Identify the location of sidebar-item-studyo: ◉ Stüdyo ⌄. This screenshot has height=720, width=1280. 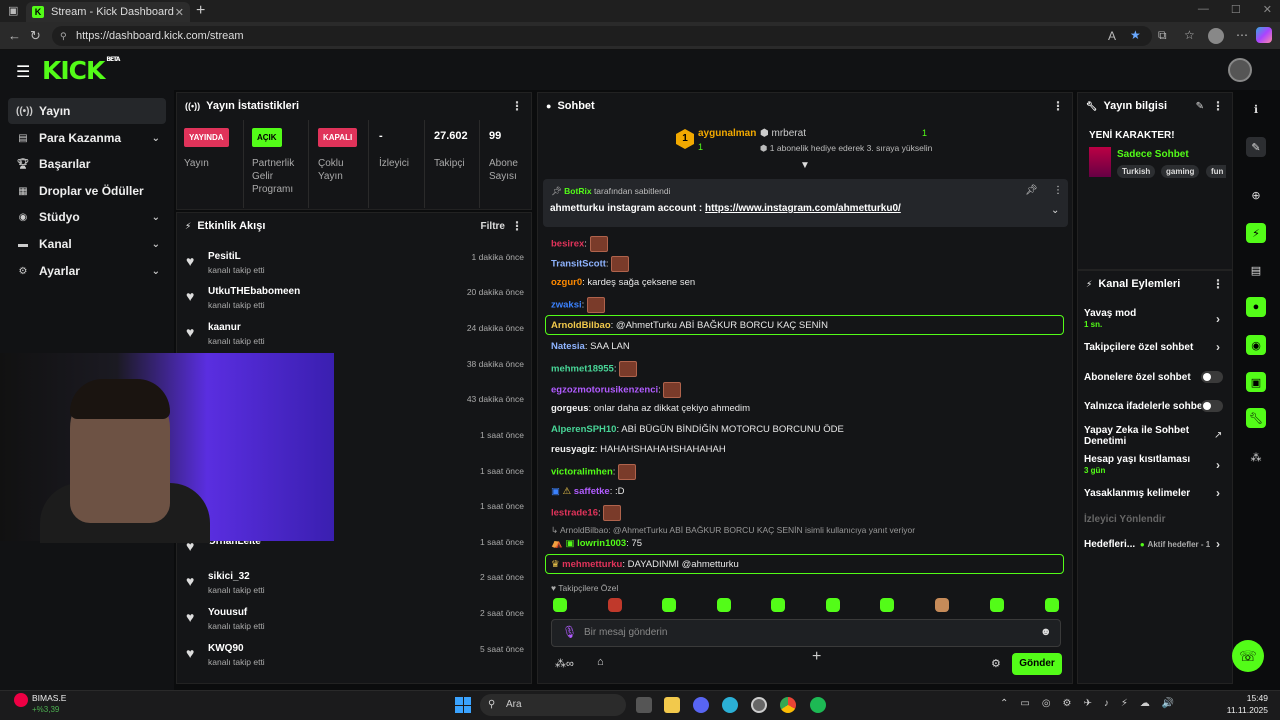
(87, 217).